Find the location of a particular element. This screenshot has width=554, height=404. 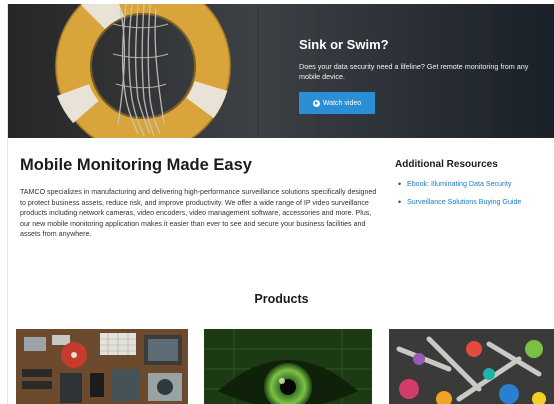

play-icon is located at coordinates (316, 103).